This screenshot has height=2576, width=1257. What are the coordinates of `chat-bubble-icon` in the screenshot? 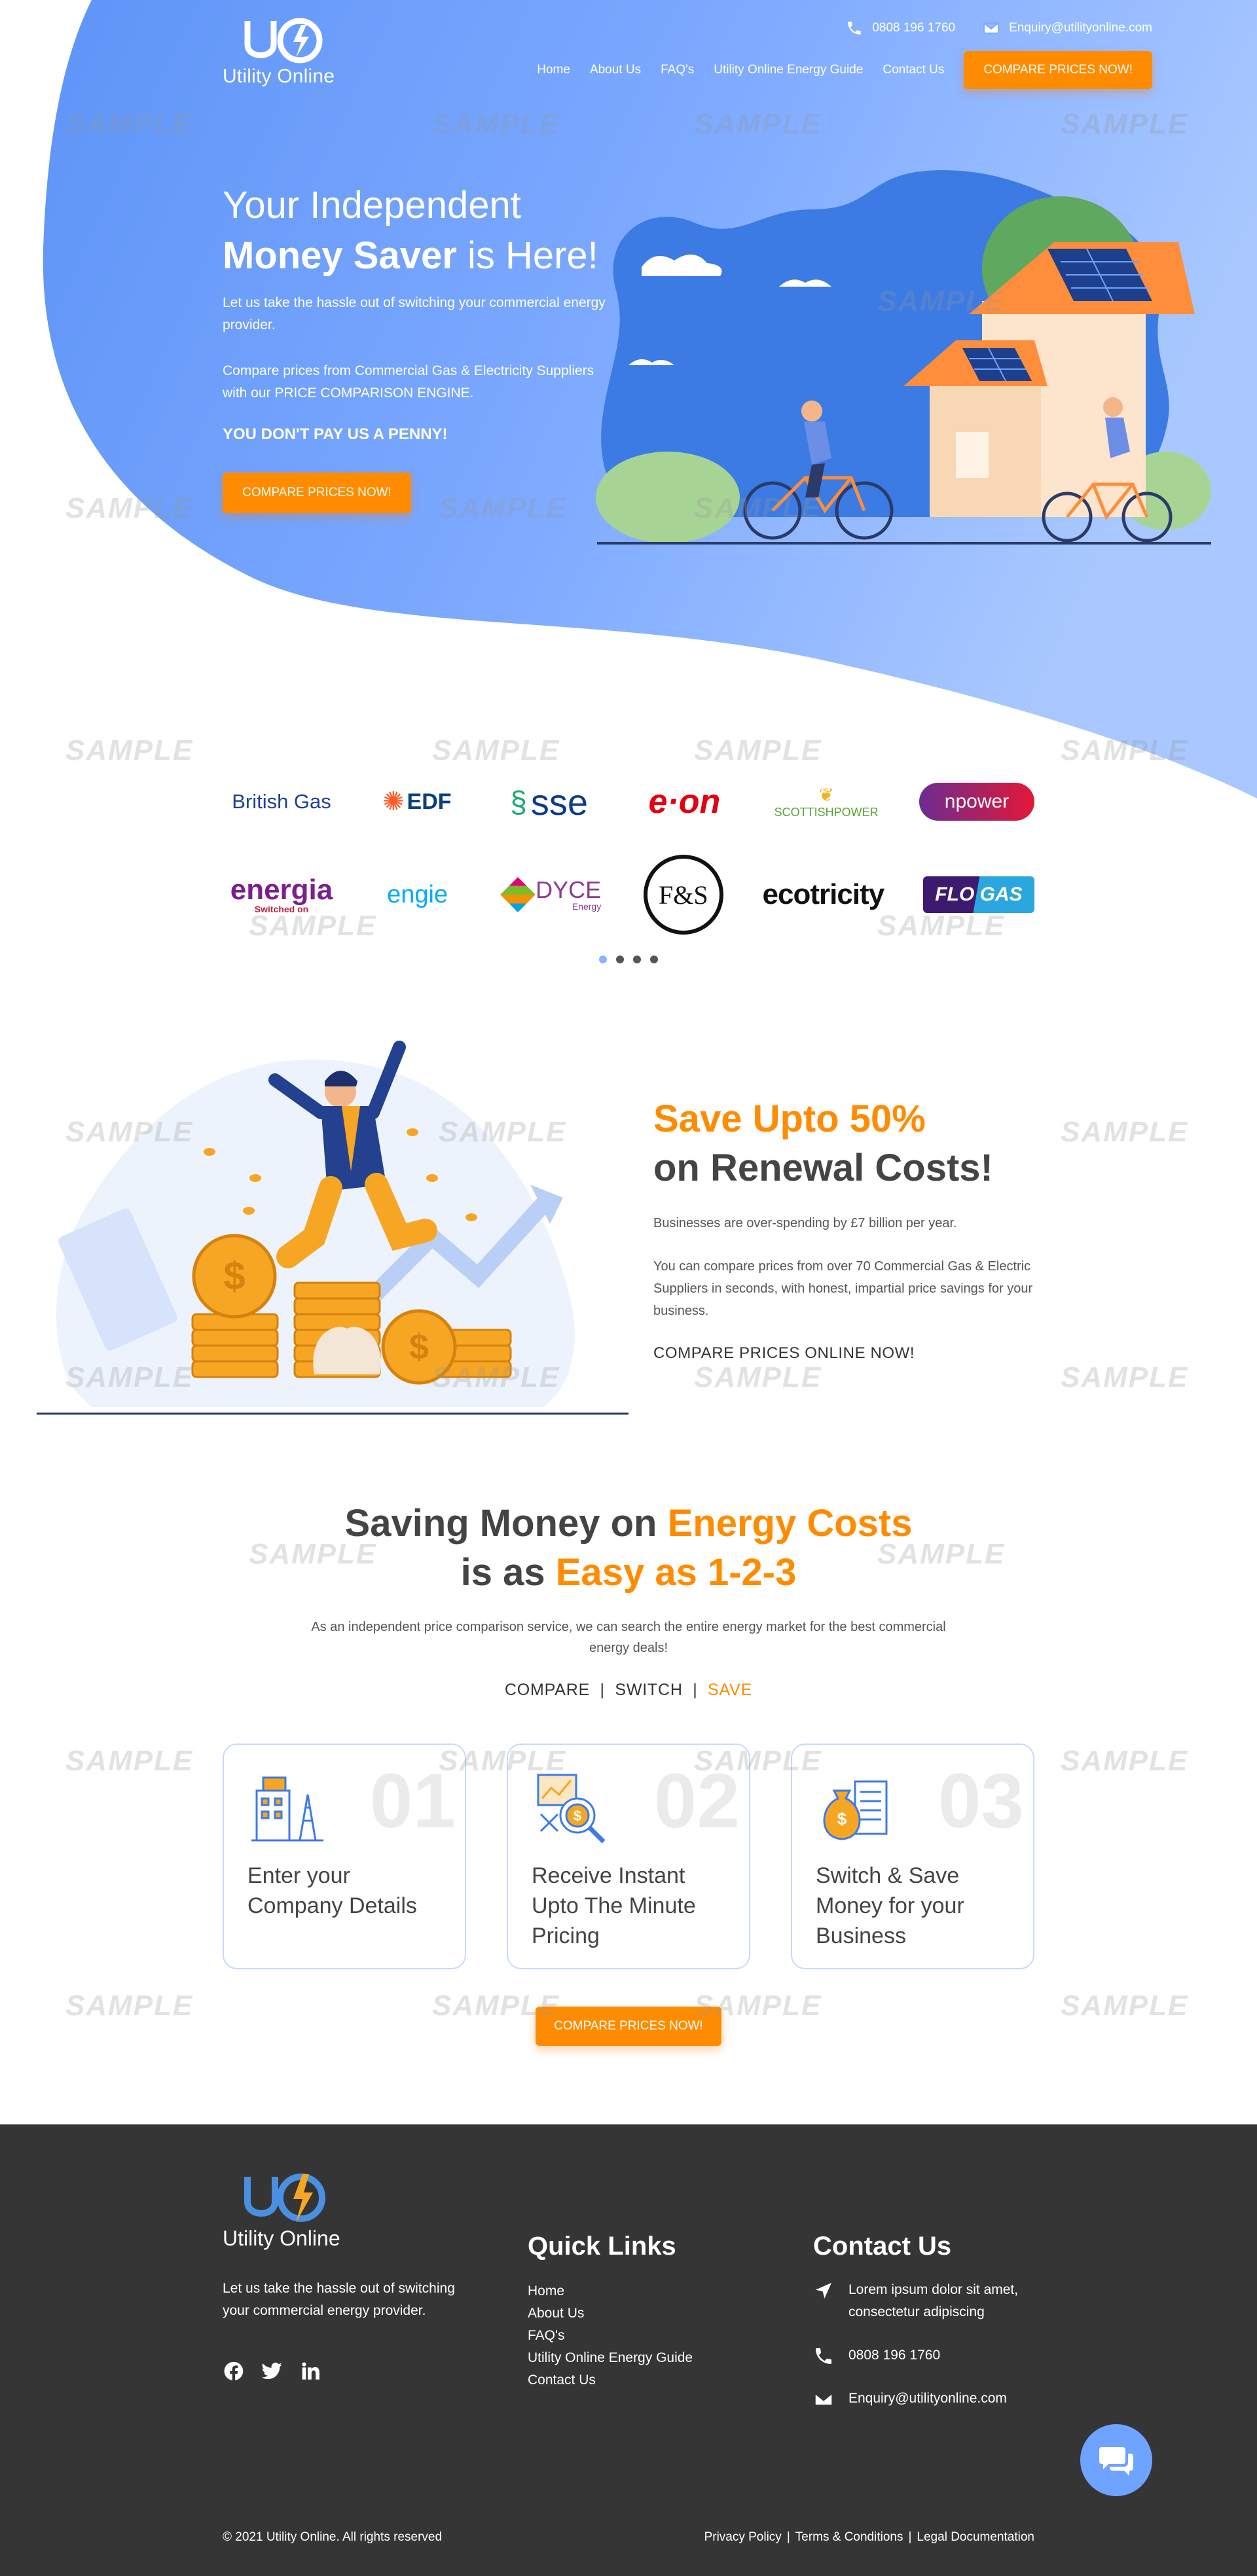 It's located at (1116, 2461).